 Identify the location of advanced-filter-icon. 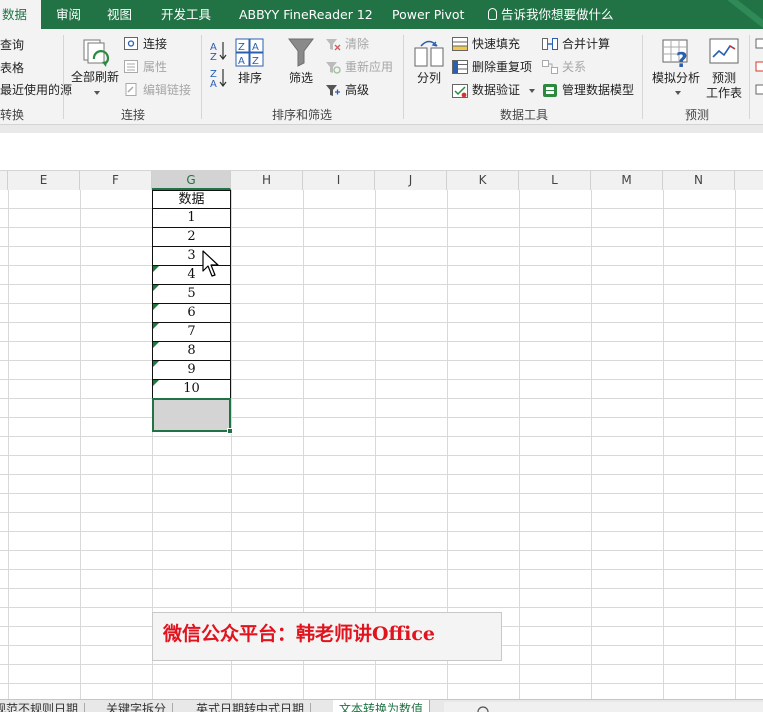
(333, 90).